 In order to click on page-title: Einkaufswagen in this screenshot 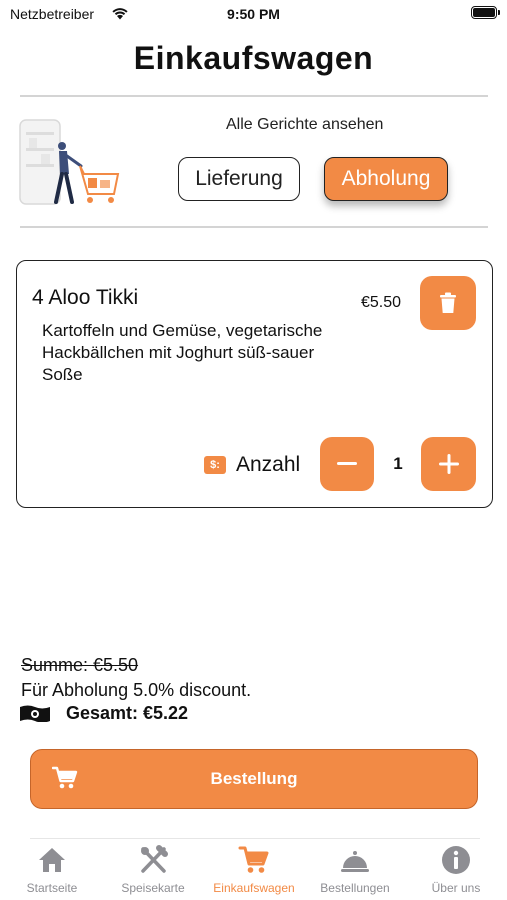, I will do `click(253, 58)`.